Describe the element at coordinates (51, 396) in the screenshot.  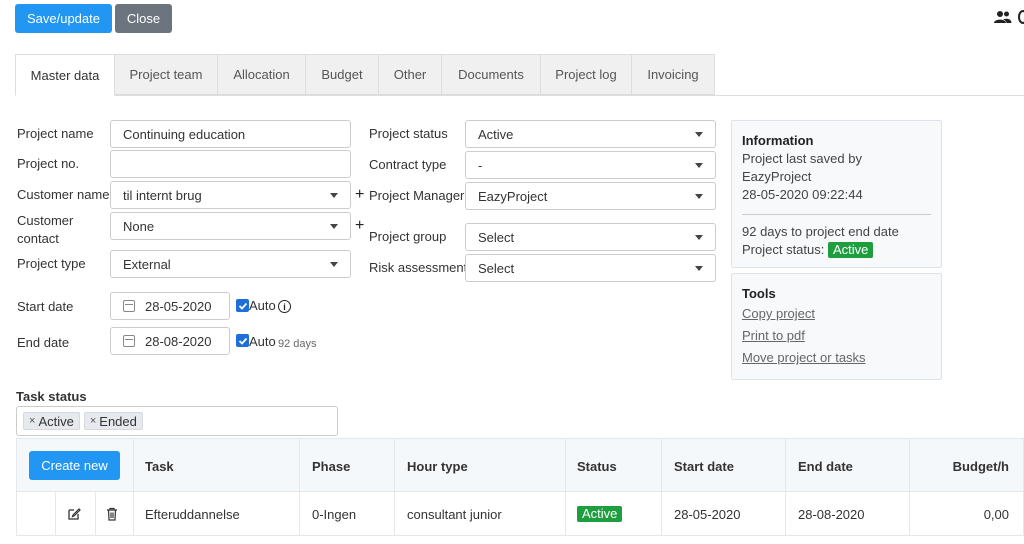
I see `task-status-label: Task status` at that location.